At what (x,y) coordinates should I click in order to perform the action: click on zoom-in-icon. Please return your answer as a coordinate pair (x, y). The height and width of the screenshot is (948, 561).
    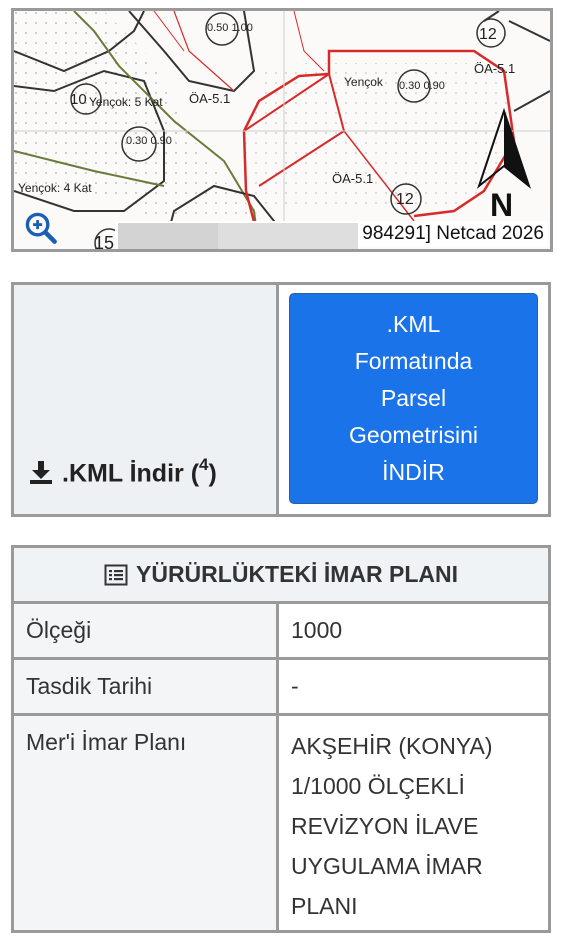
    Looking at the image, I should click on (41, 228).